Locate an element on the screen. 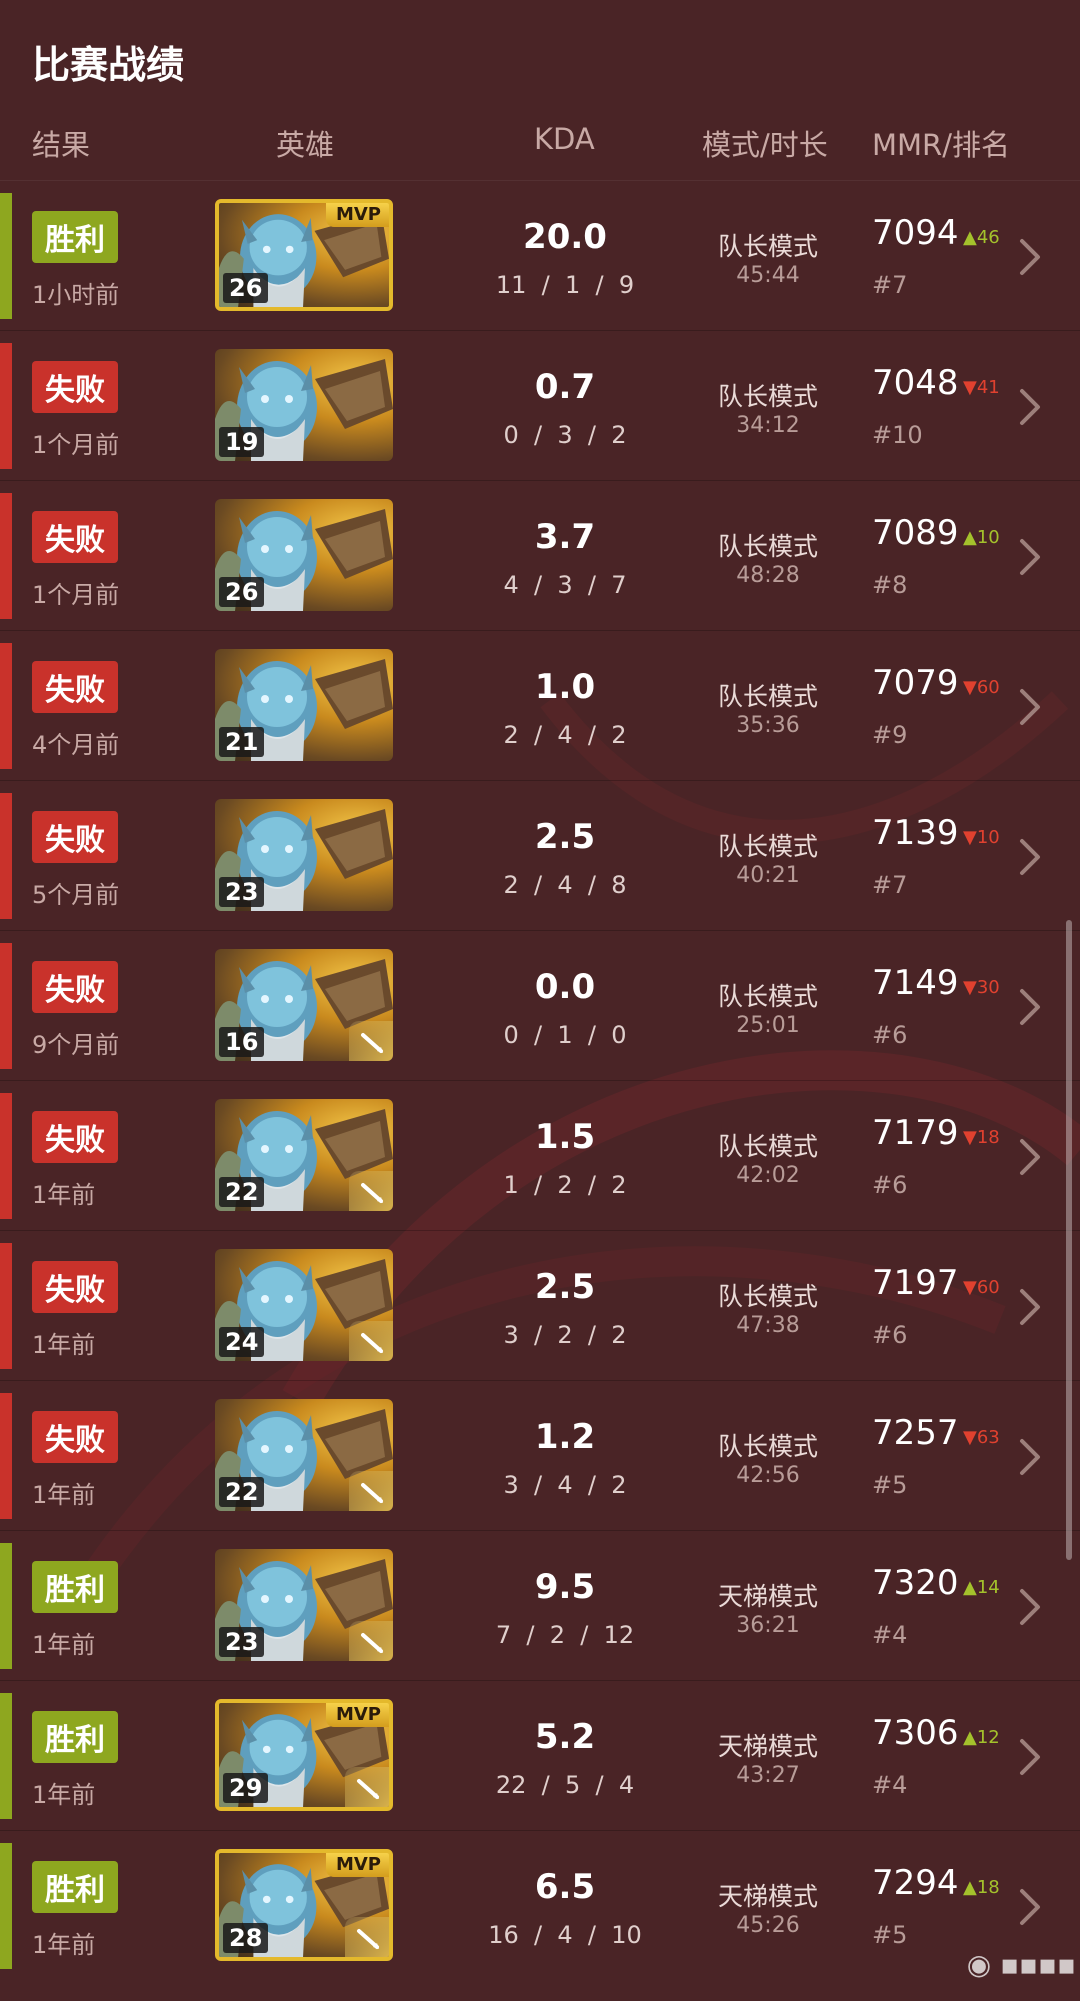  hero-card: 19 is located at coordinates (304, 405).